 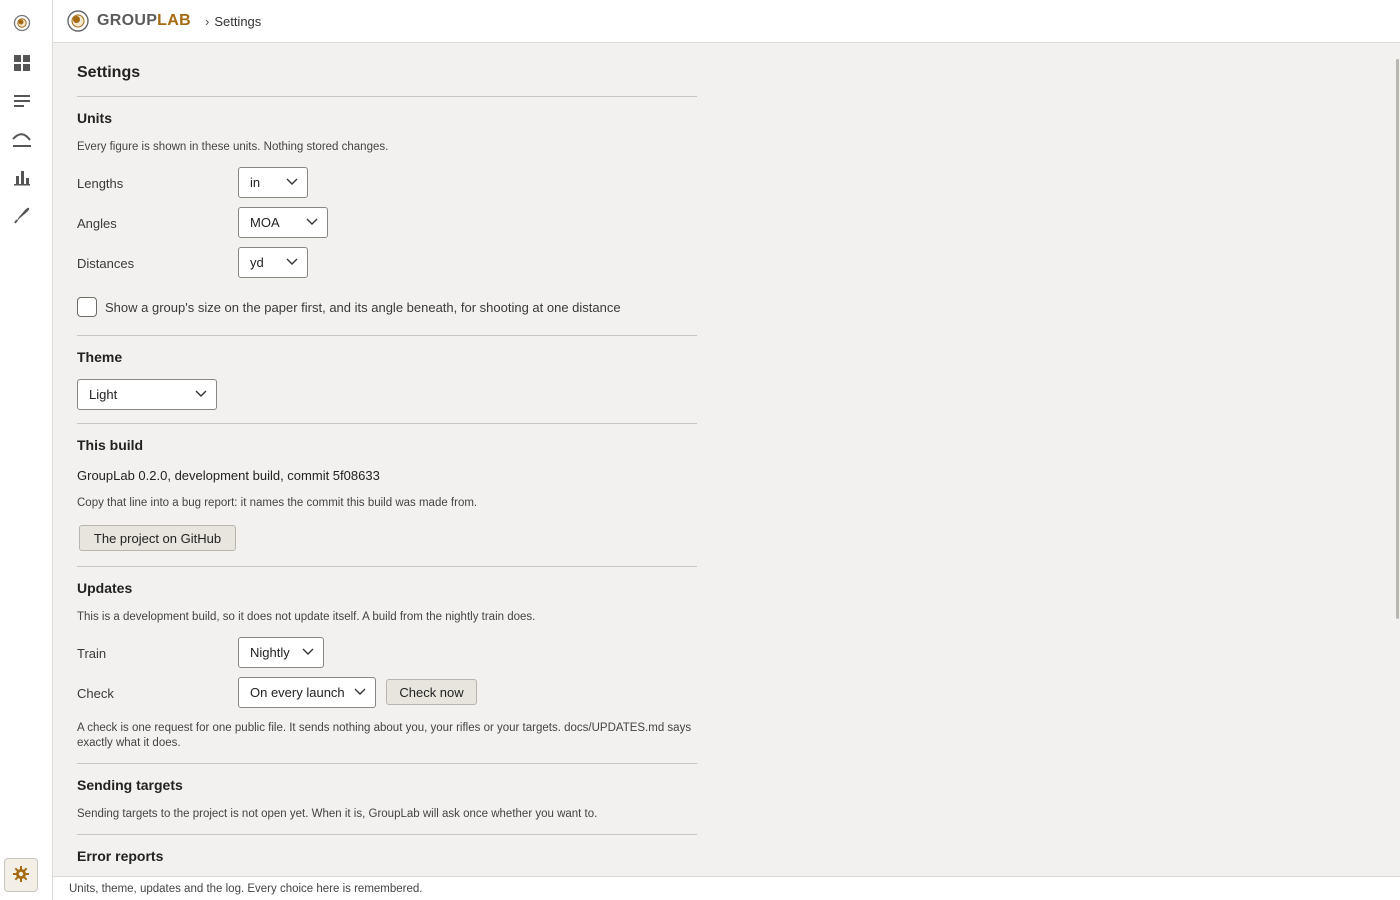 What do you see at coordinates (22, 23) in the screenshot?
I see `logo-icon` at bounding box center [22, 23].